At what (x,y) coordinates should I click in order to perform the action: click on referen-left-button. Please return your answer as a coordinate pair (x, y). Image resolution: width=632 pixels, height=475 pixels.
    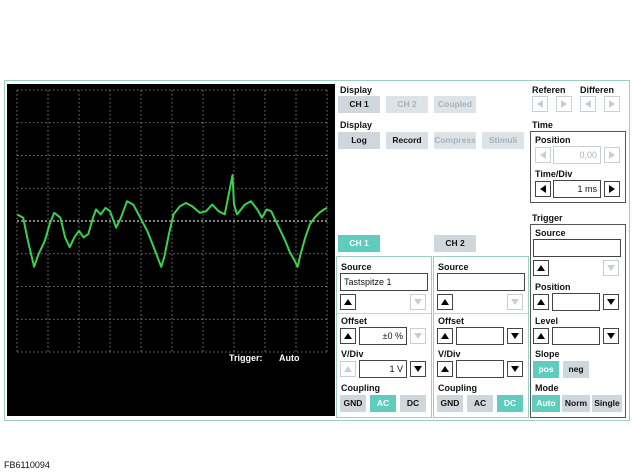
    Looking at the image, I should click on (540, 104).